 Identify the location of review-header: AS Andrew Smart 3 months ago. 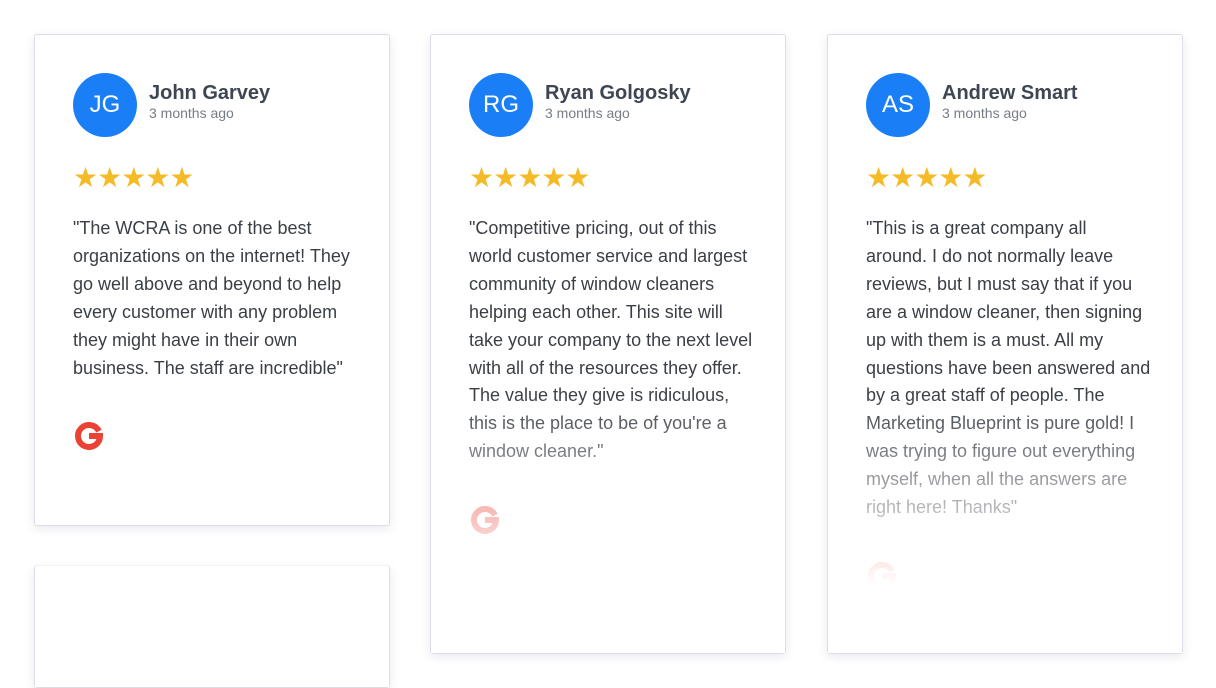
(1009, 105).